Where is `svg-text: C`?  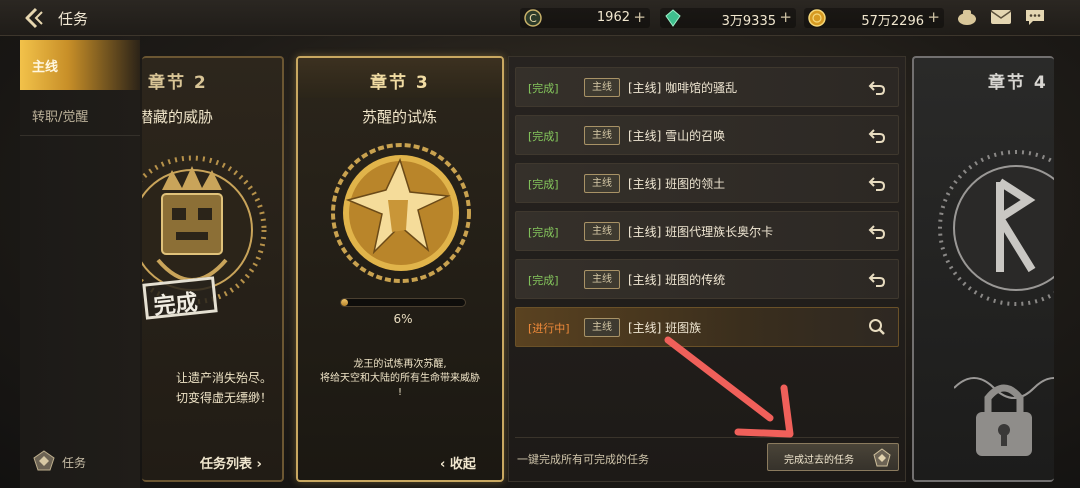 svg-text: C is located at coordinates (533, 18).